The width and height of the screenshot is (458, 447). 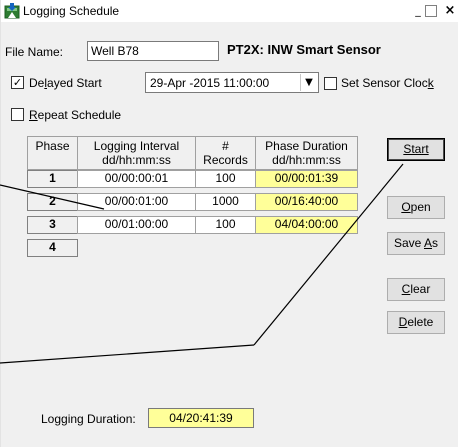 What do you see at coordinates (306, 202) in the screenshot?
I see `row2-duration-cell: 00/16:40:00` at bounding box center [306, 202].